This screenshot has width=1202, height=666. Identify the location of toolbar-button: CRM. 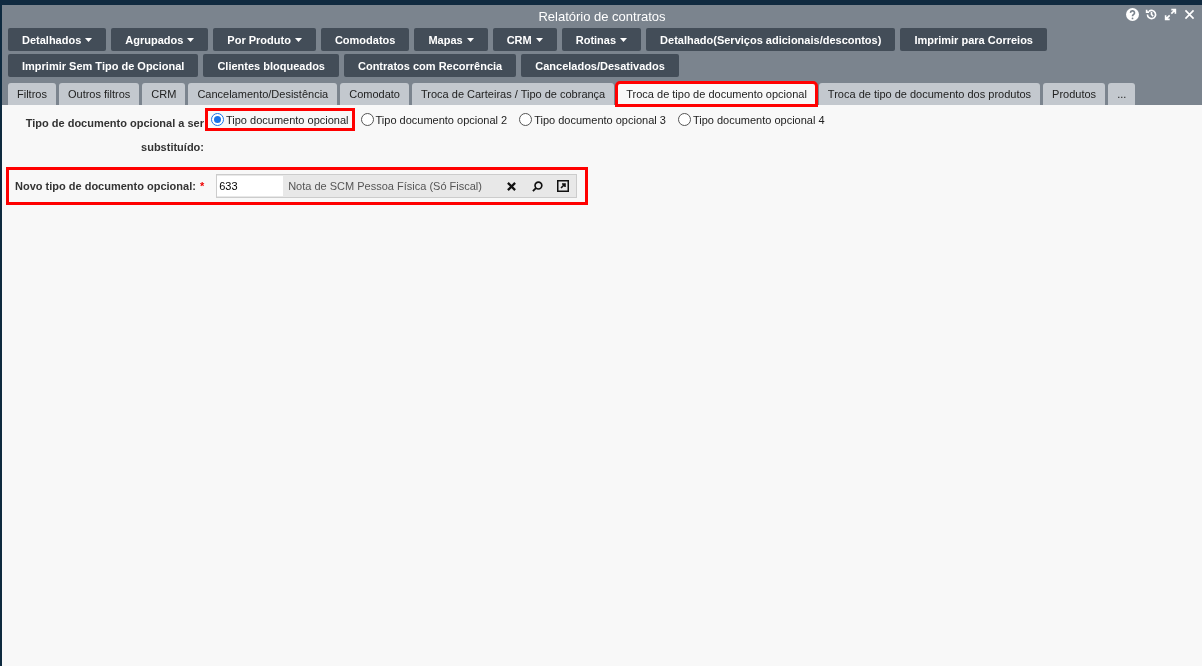
(524, 39).